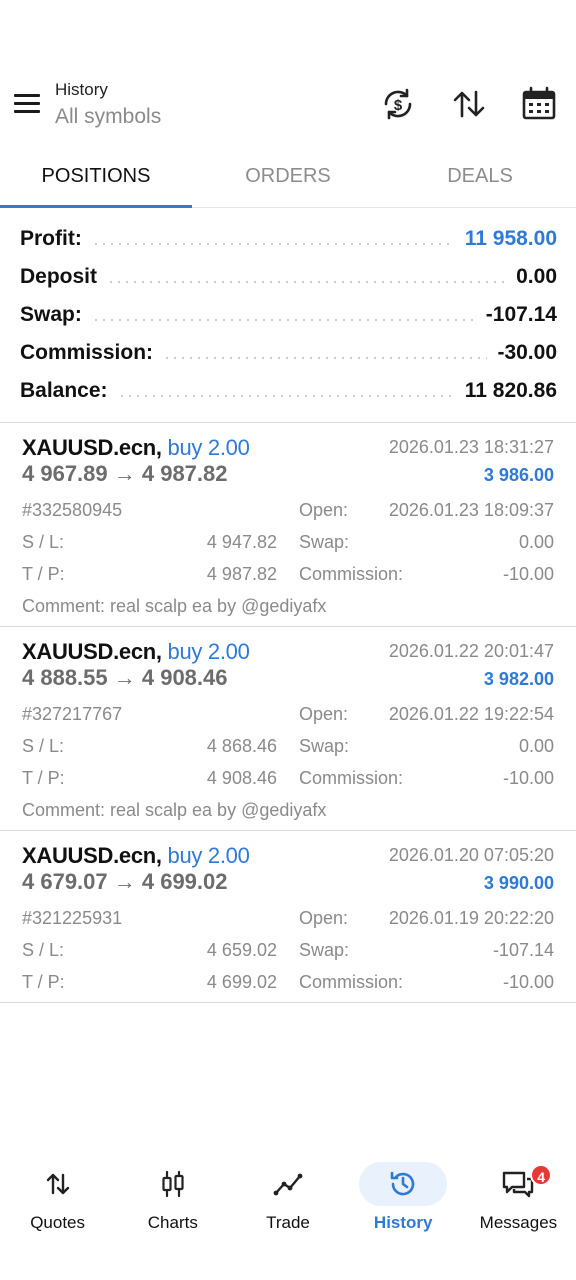 The height and width of the screenshot is (1280, 576). Describe the element at coordinates (471, 510) in the screenshot. I see `open-time: 2026.01.23 18:09:37` at that location.